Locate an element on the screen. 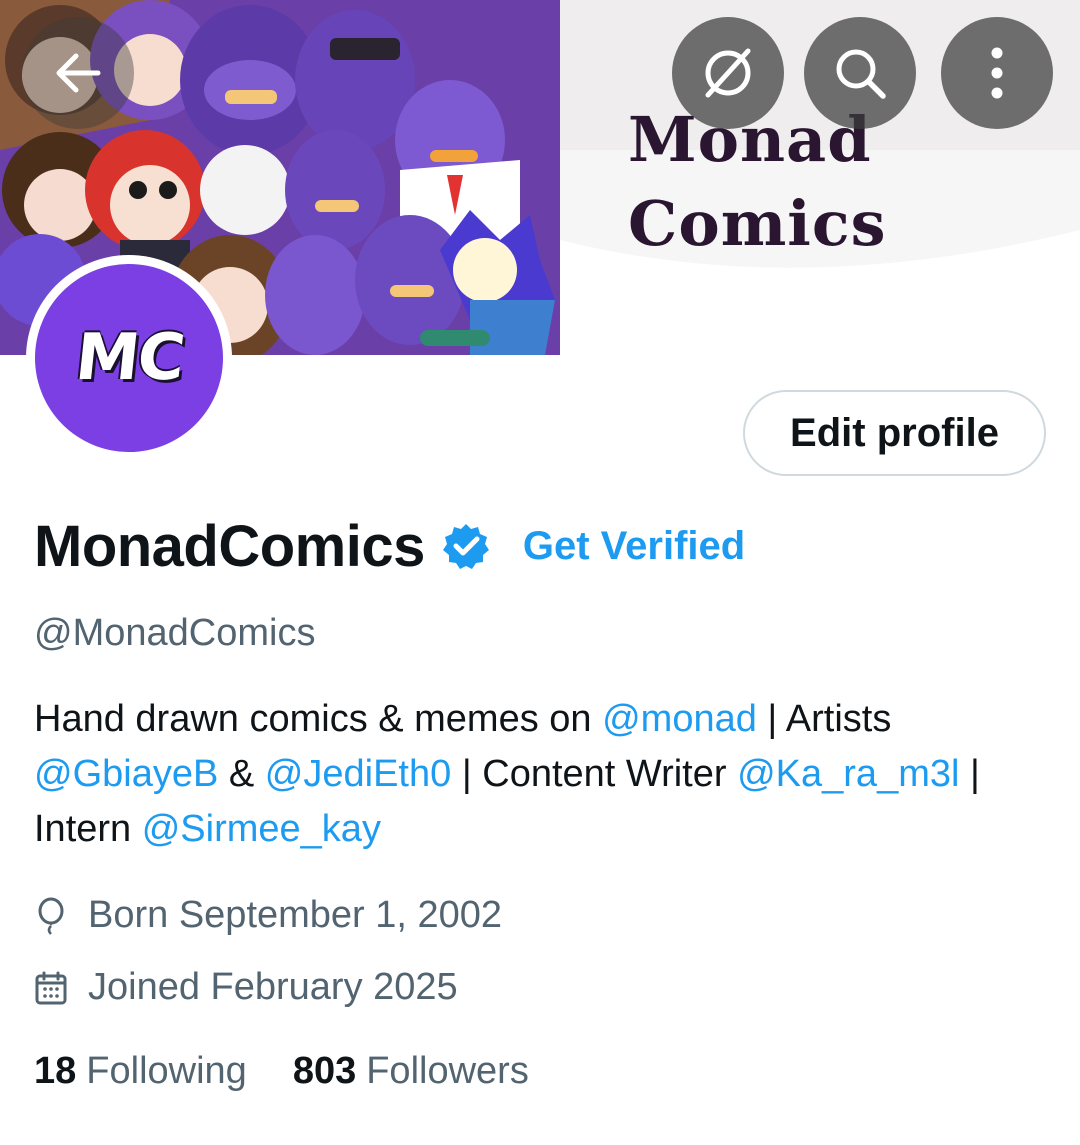 The width and height of the screenshot is (1080, 1145). more-options-button is located at coordinates (997, 73).